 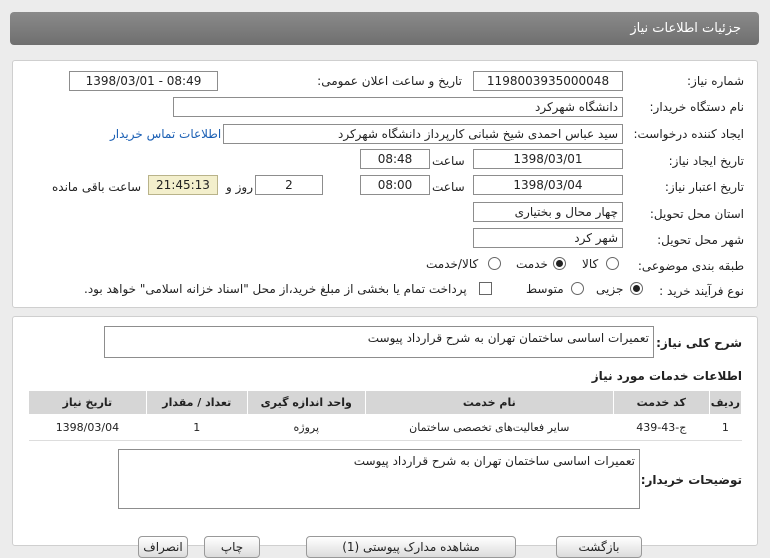 I want to click on announce-datetime-field: 1398/03/01 - 08:49, so click(x=143, y=81).